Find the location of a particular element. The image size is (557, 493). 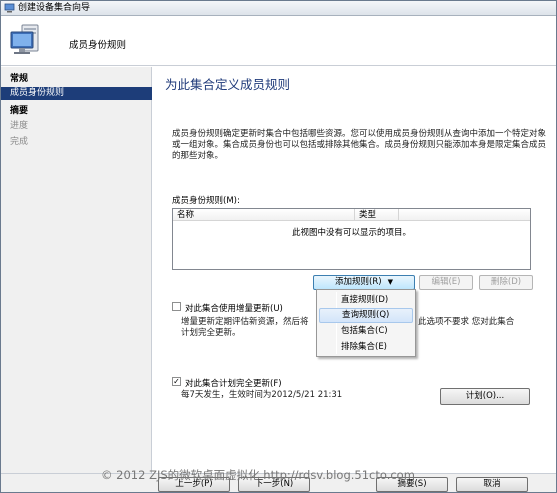

title-bar: 创建设备集合向导 is located at coordinates (278, 8).